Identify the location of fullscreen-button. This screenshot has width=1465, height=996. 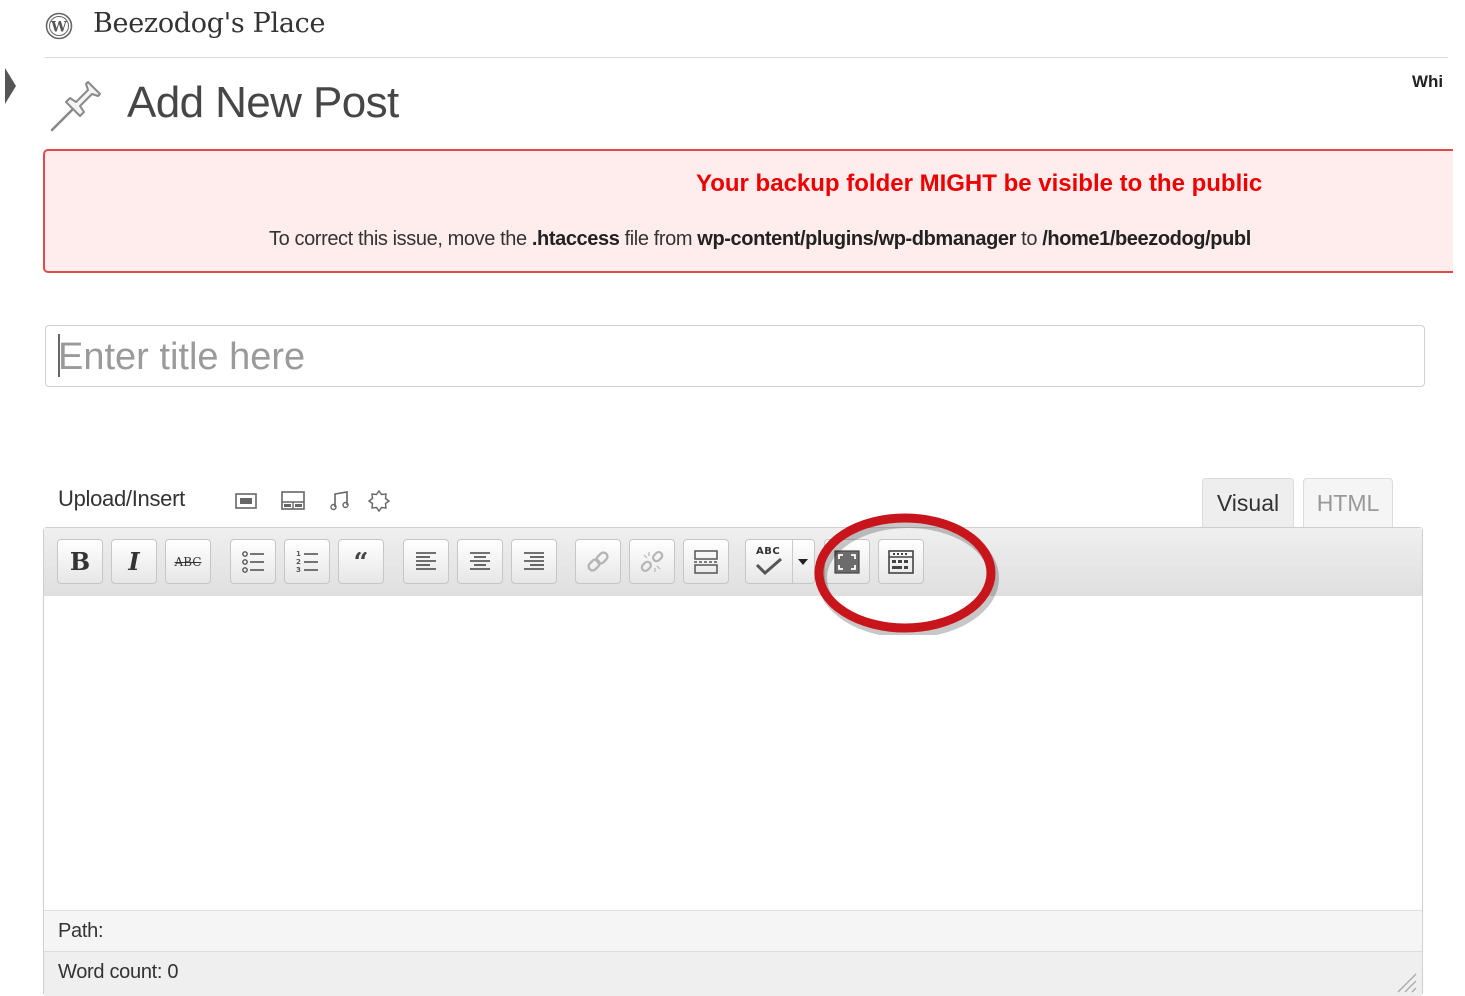
(847, 561).